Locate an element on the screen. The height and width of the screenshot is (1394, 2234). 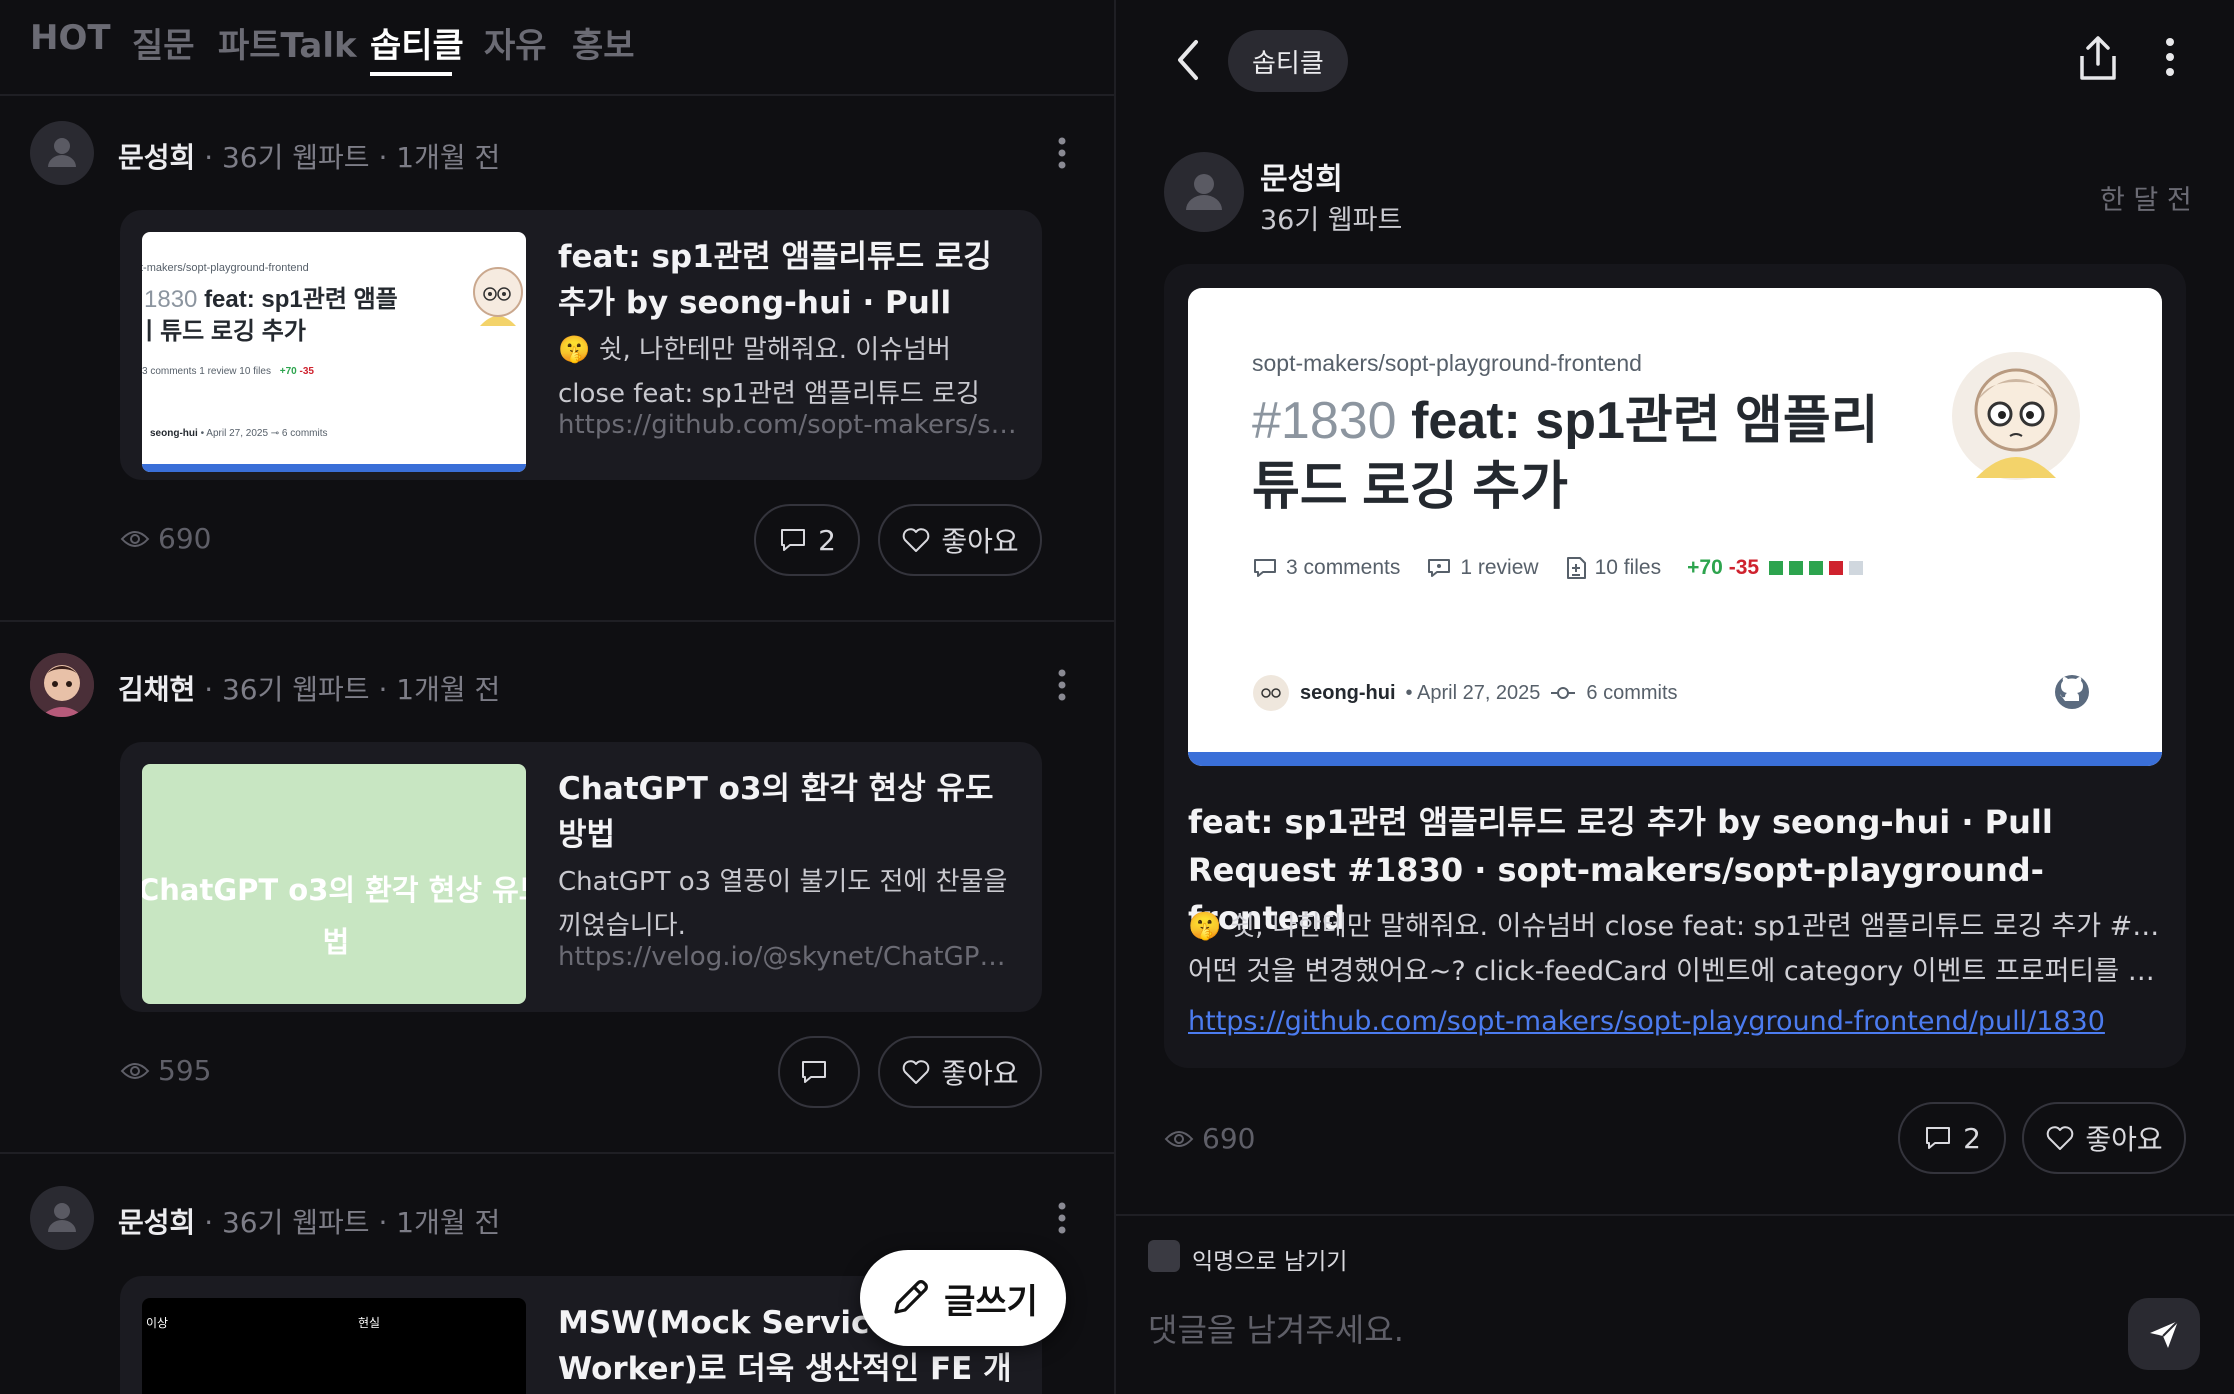
tab-soptikle: 솝티클 is located at coordinates (417, 42).